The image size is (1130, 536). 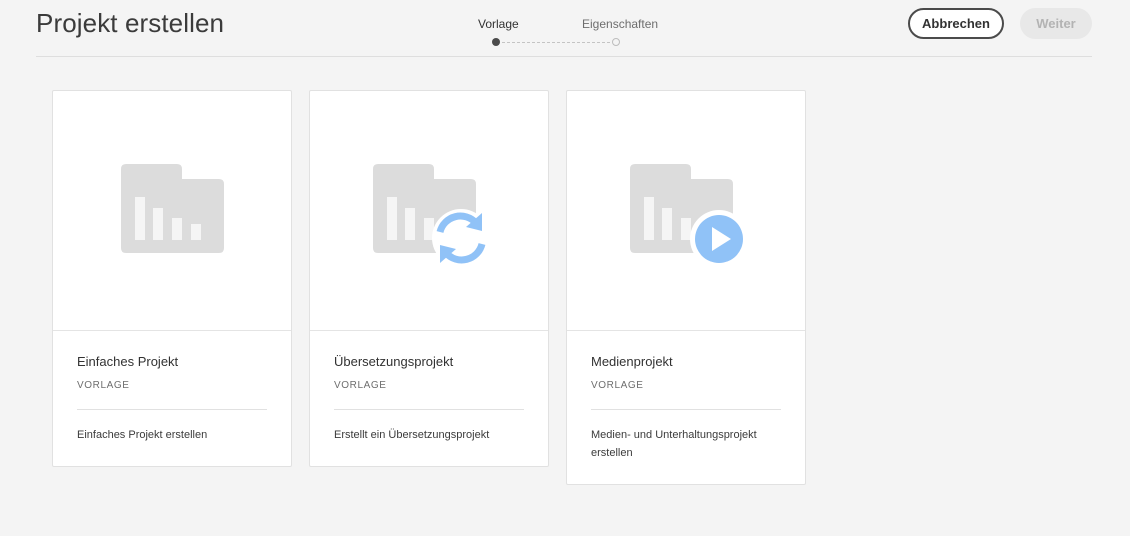 What do you see at coordinates (172, 208) in the screenshot?
I see `folder-chart-icon` at bounding box center [172, 208].